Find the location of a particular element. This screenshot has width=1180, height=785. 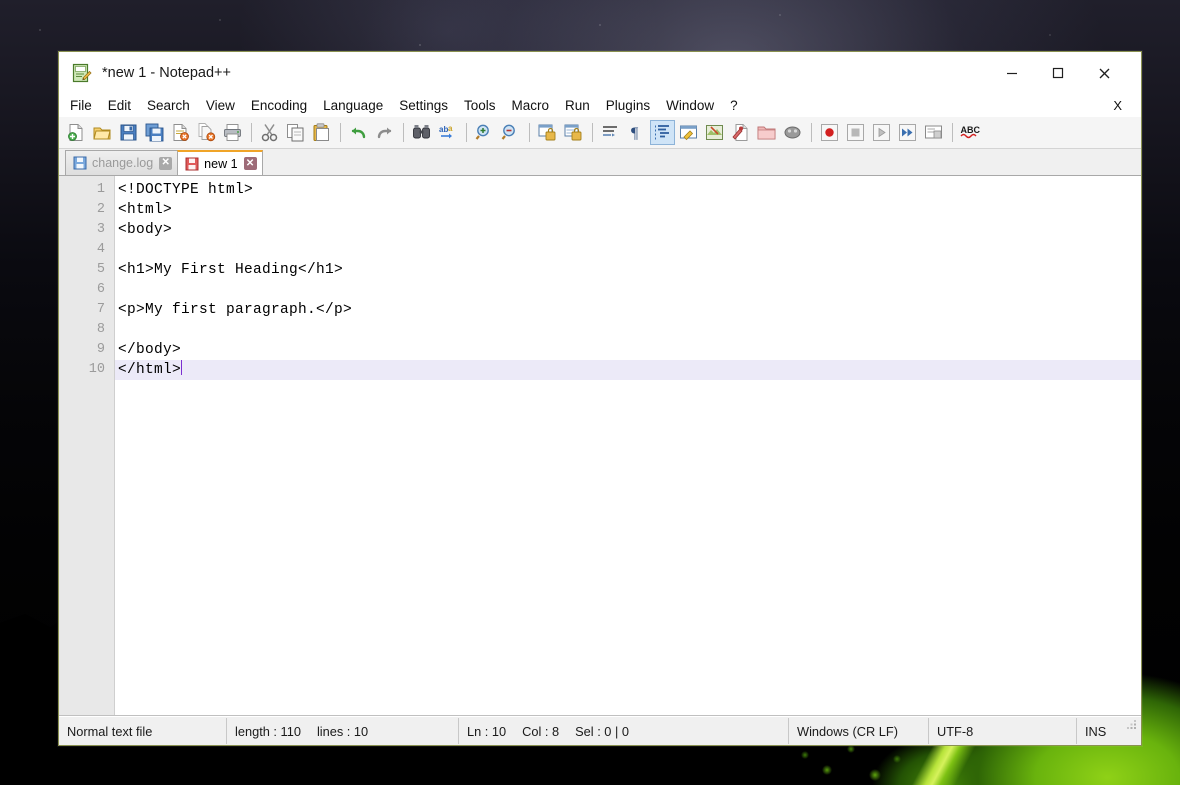

save-icon is located at coordinates (128, 132).